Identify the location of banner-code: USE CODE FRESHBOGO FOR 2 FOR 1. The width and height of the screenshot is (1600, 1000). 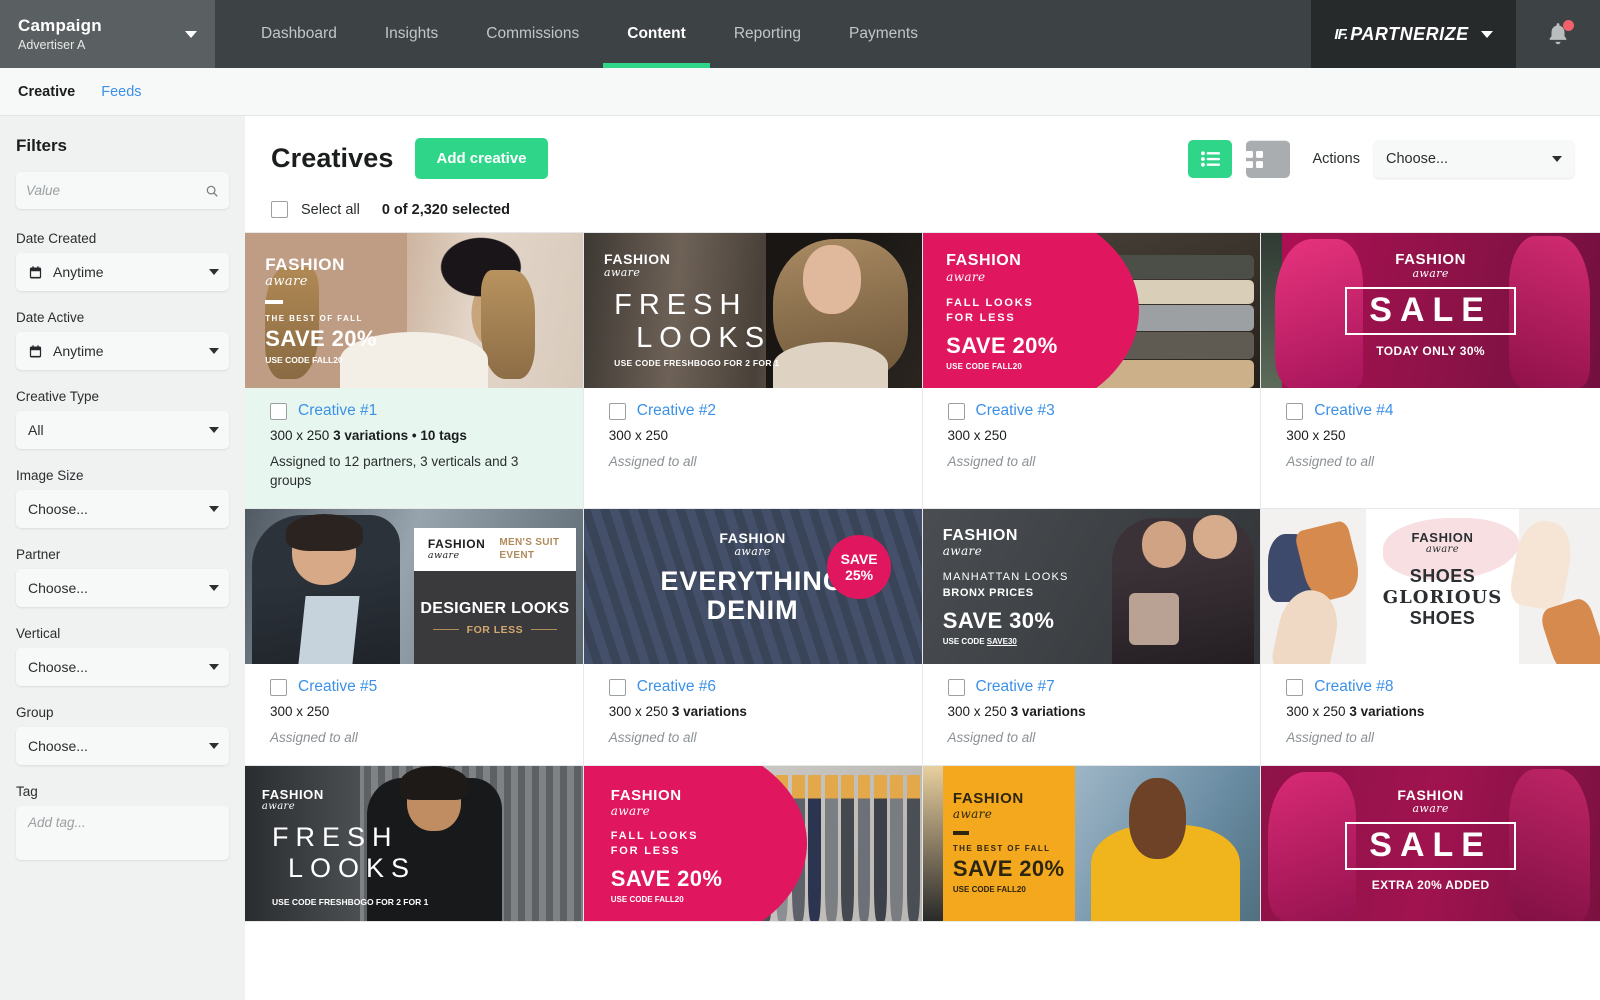
(697, 362).